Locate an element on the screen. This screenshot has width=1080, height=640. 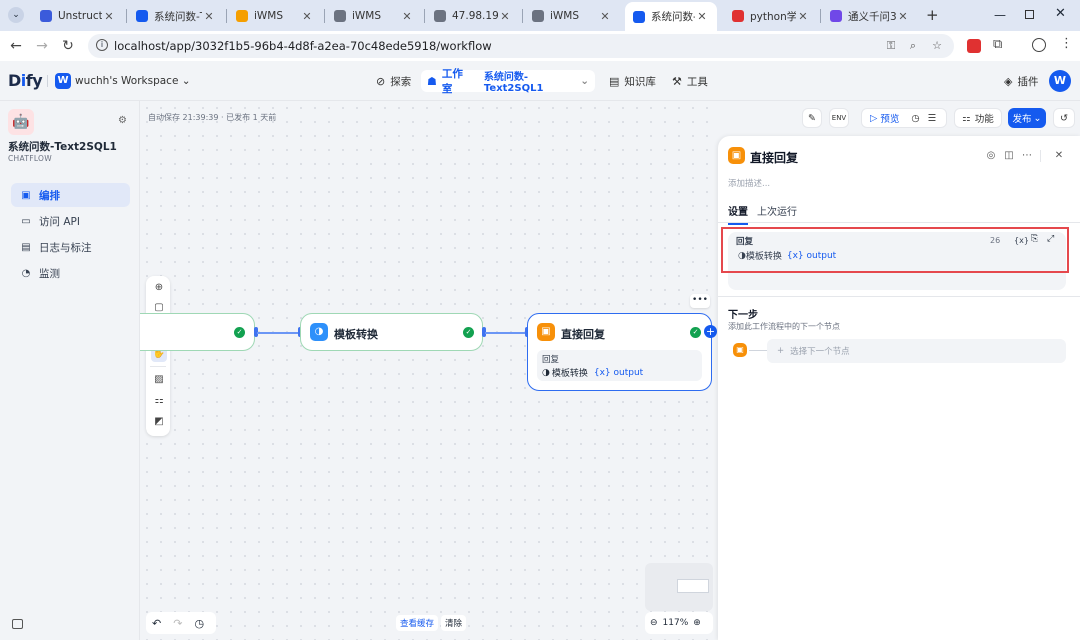
tab-title: iWMS is located at coordinates (565, 16).